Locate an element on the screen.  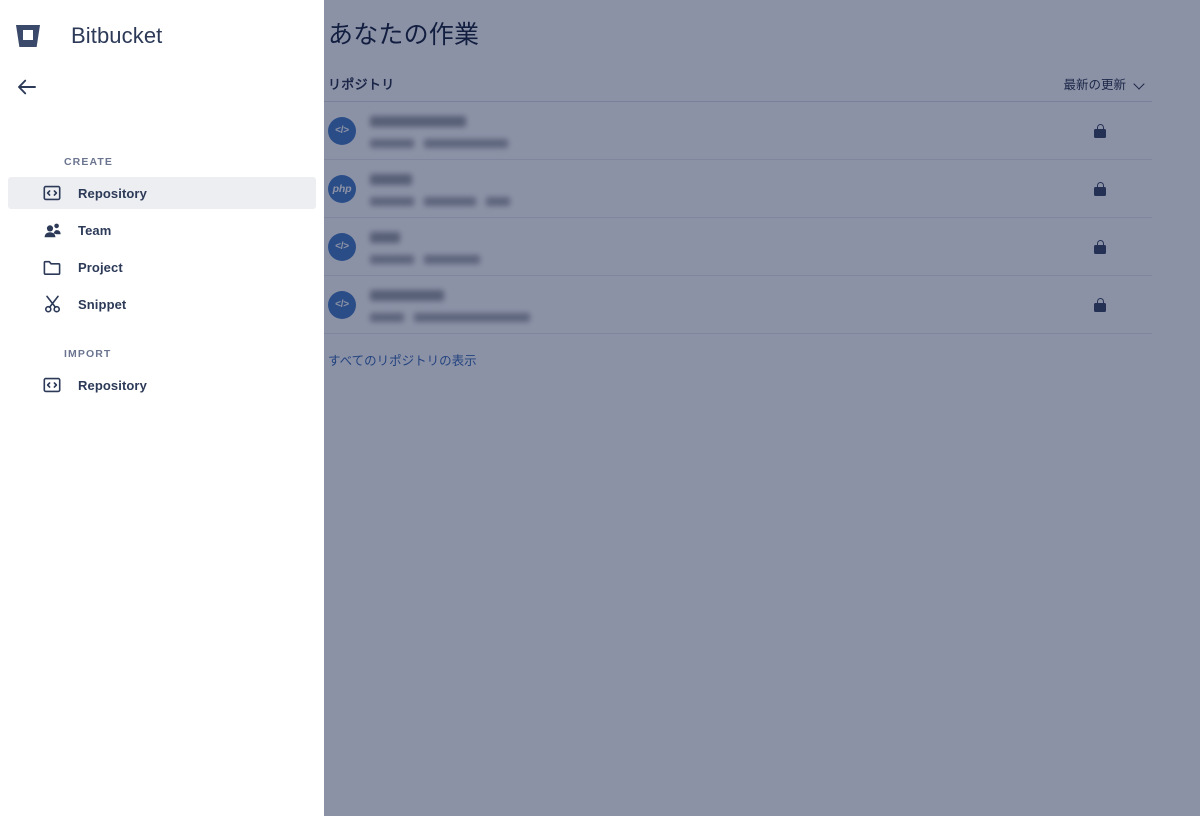
nav-group-create: CREATE Repository Team Project Snippet is located at coordinates (162, 198).